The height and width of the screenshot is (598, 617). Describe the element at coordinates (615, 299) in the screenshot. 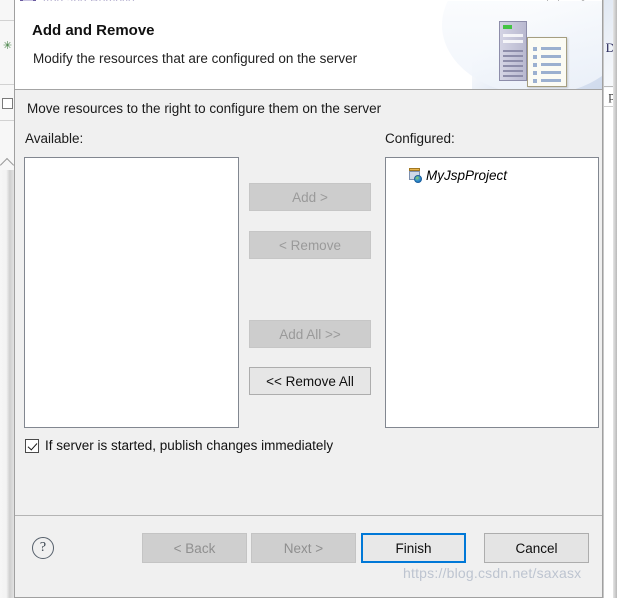

I see `ide-right-edge` at that location.